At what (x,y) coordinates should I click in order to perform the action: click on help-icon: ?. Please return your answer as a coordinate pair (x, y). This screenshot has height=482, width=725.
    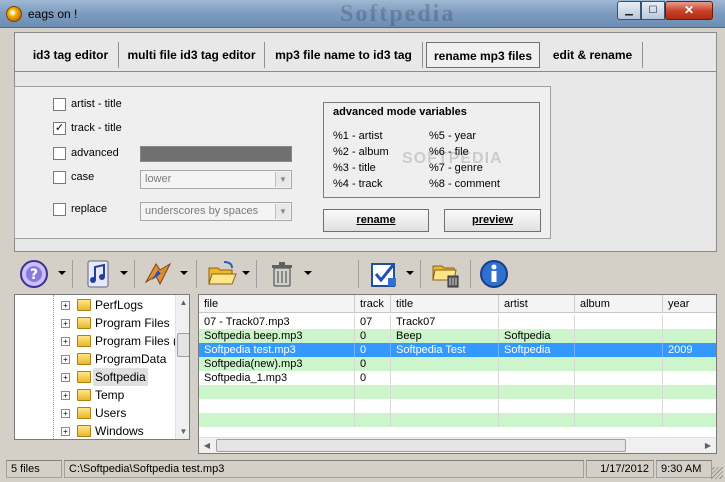
    Looking at the image, I should click on (34, 274).